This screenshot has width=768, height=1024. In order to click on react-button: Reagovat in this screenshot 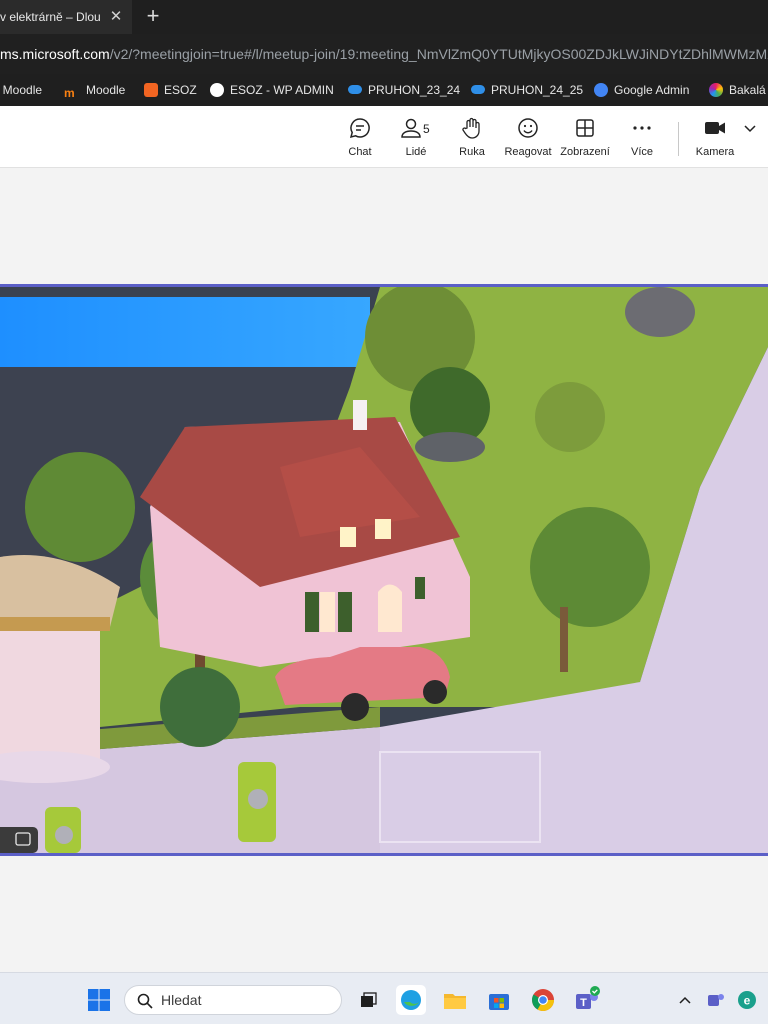, I will do `click(528, 137)`.